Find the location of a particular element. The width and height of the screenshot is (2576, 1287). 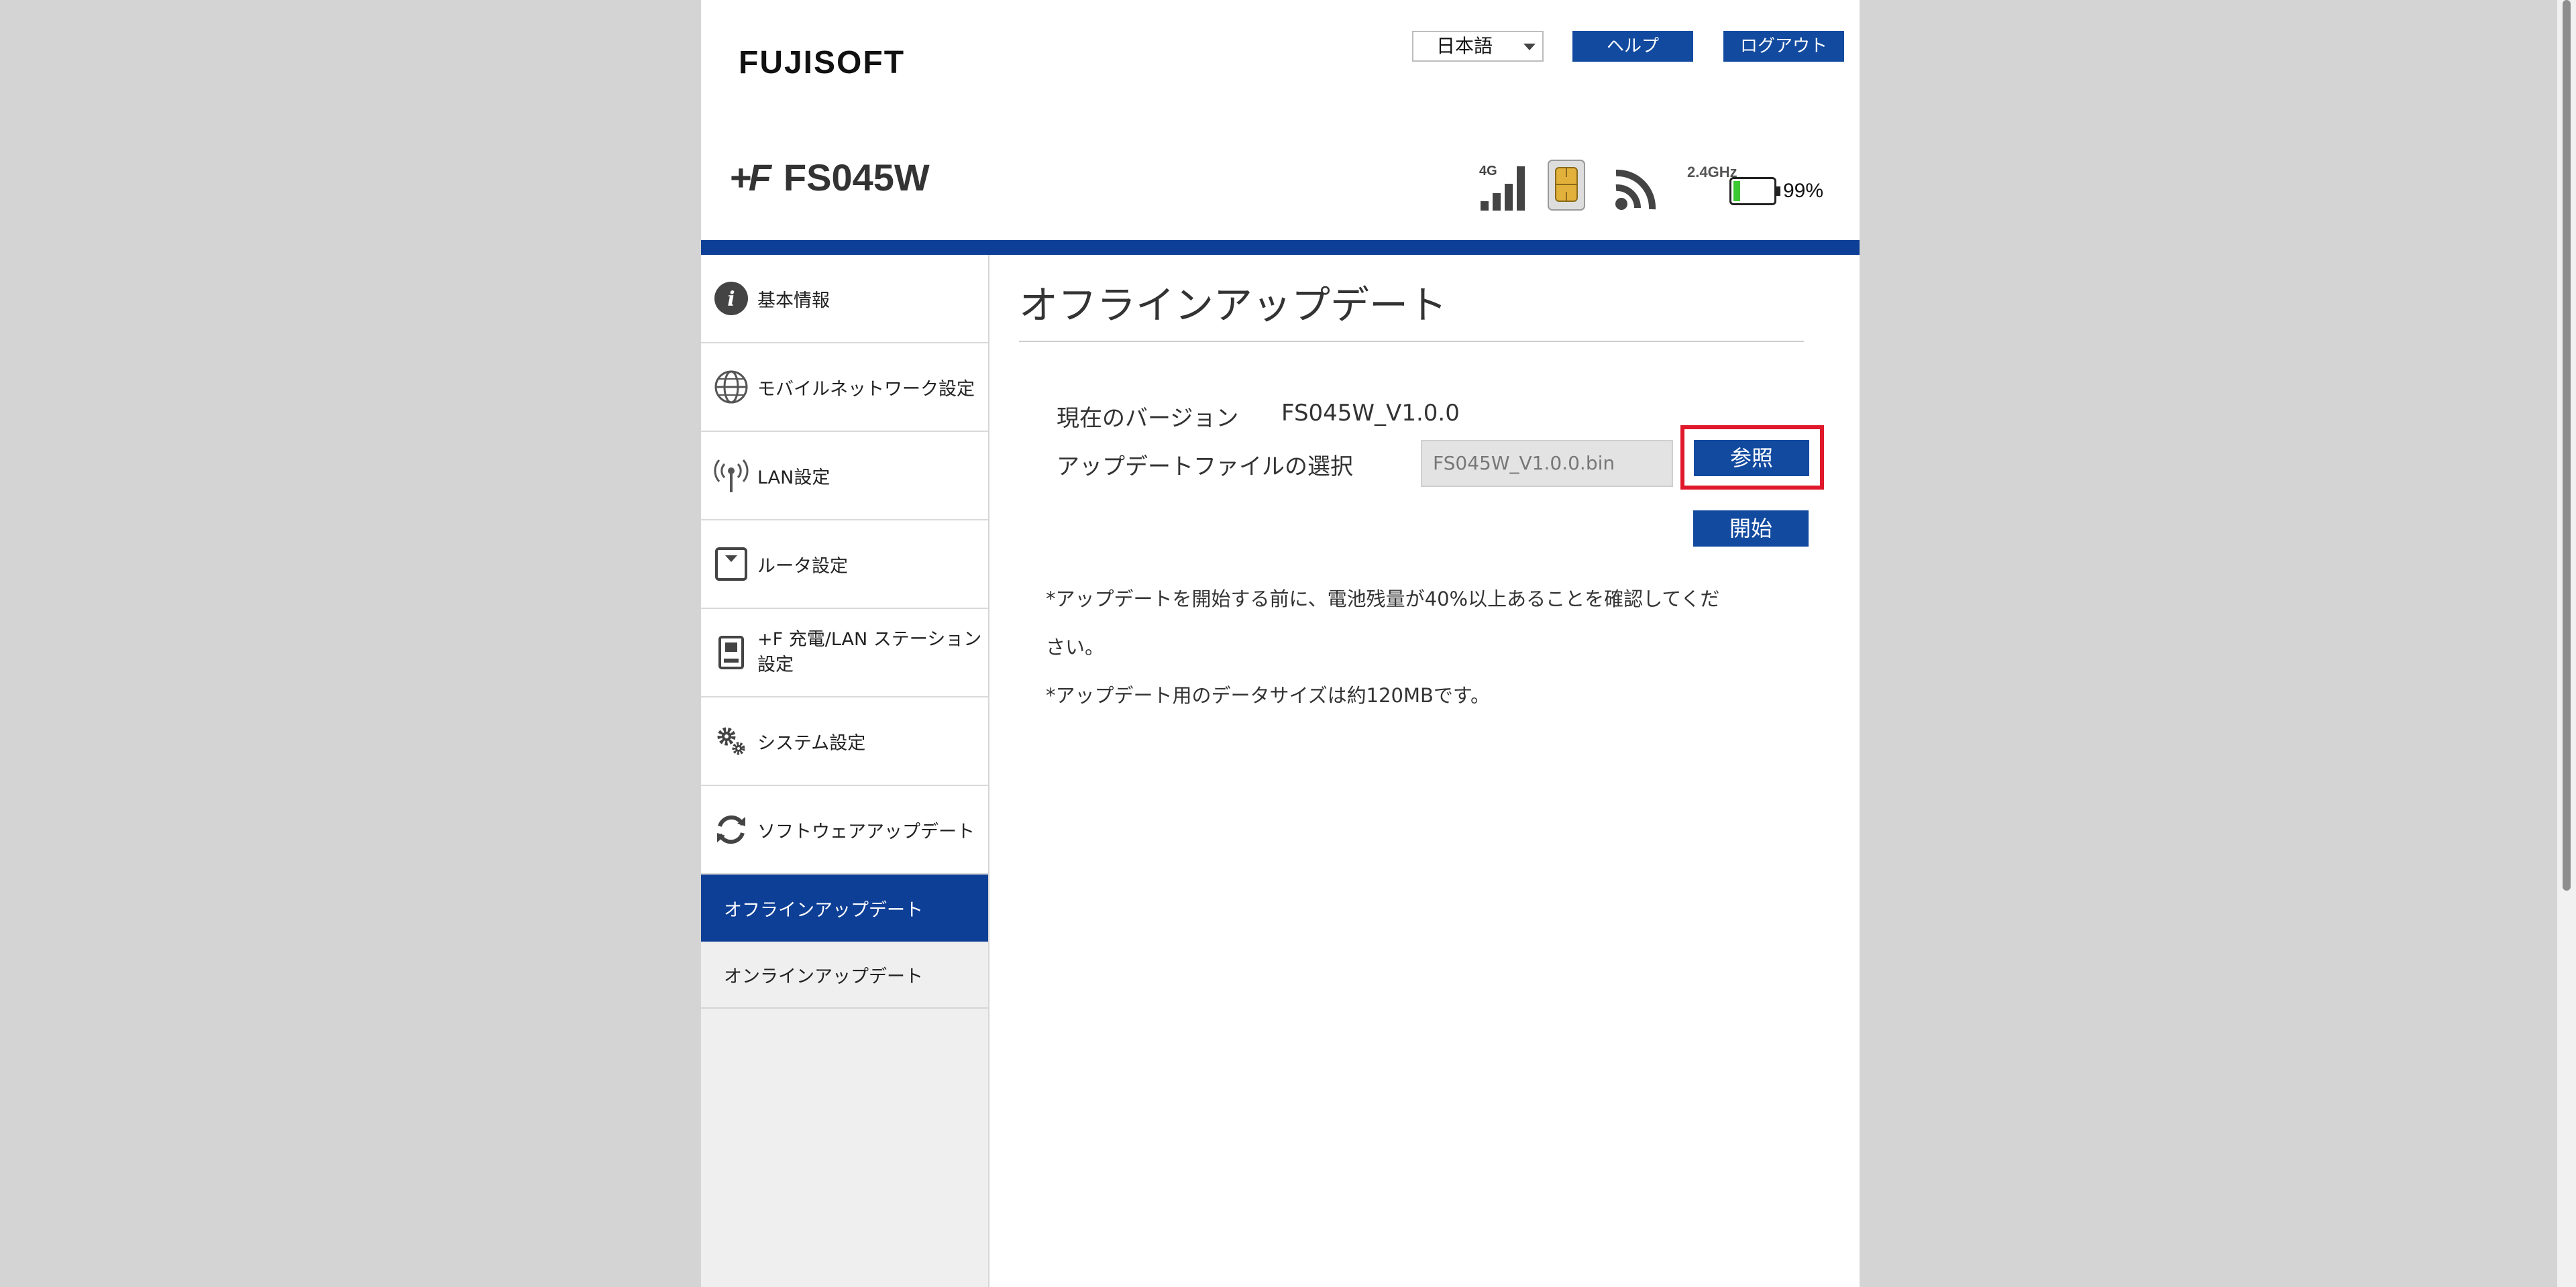

sidebar-item-label: 基本情報 is located at coordinates (793, 300).